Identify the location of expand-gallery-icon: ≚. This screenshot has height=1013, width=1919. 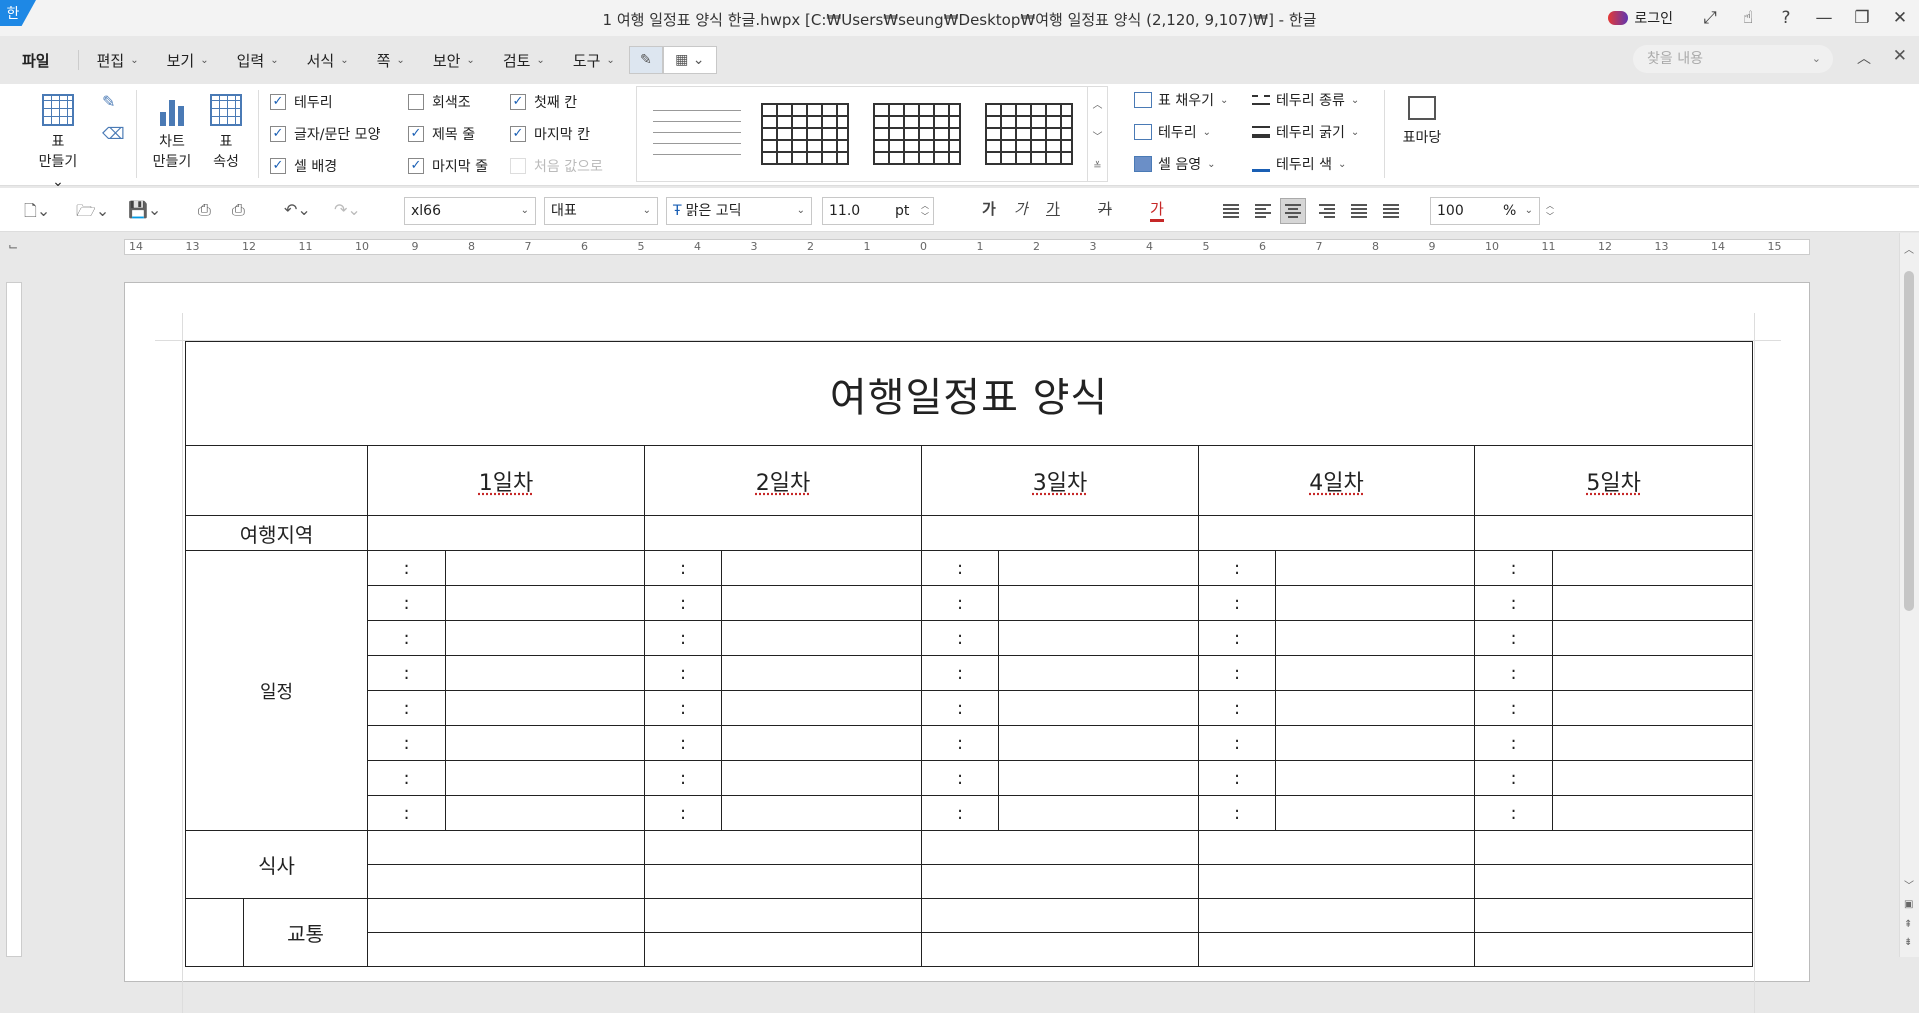
(1097, 166).